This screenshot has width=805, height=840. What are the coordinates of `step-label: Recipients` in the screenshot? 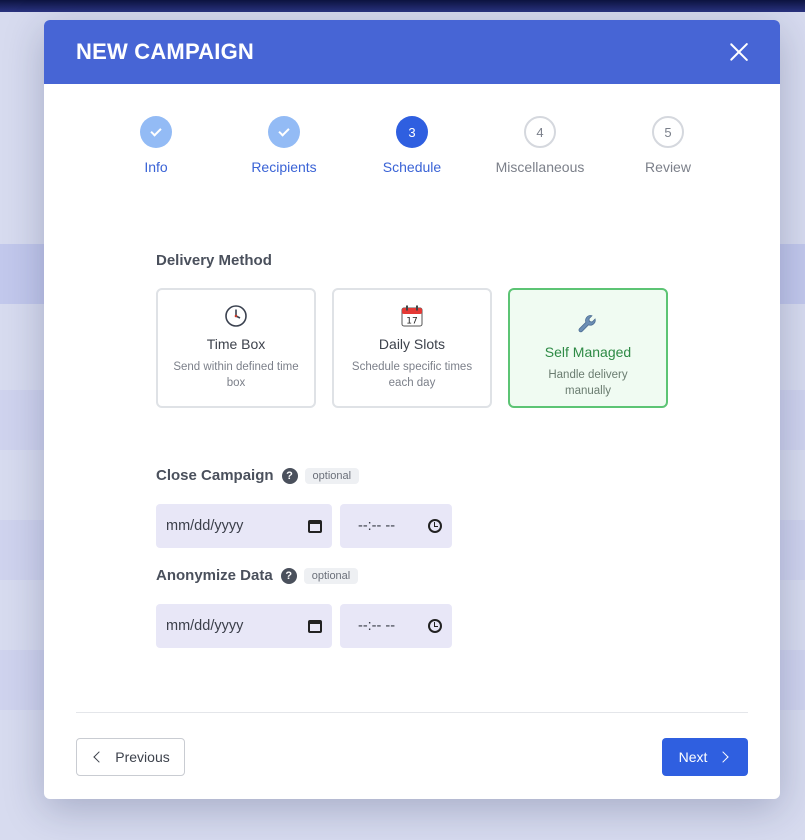 It's located at (284, 167).